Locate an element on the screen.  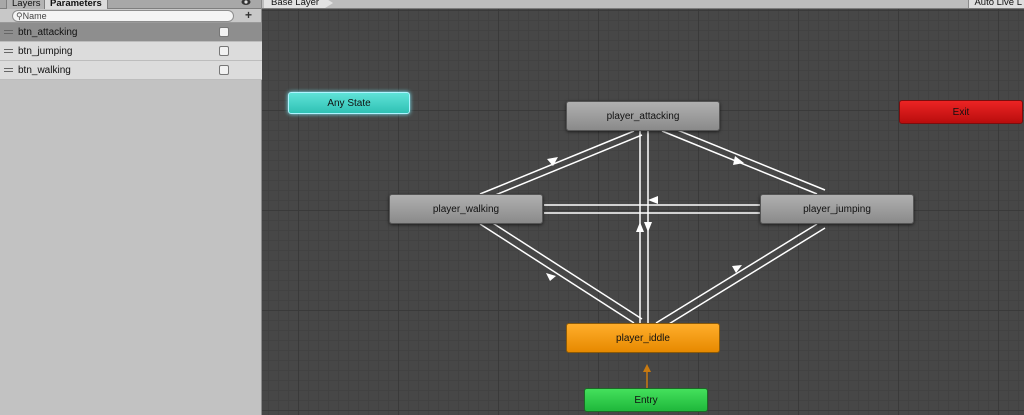
transition-walking-to-idle is located at coordinates (557, 273).